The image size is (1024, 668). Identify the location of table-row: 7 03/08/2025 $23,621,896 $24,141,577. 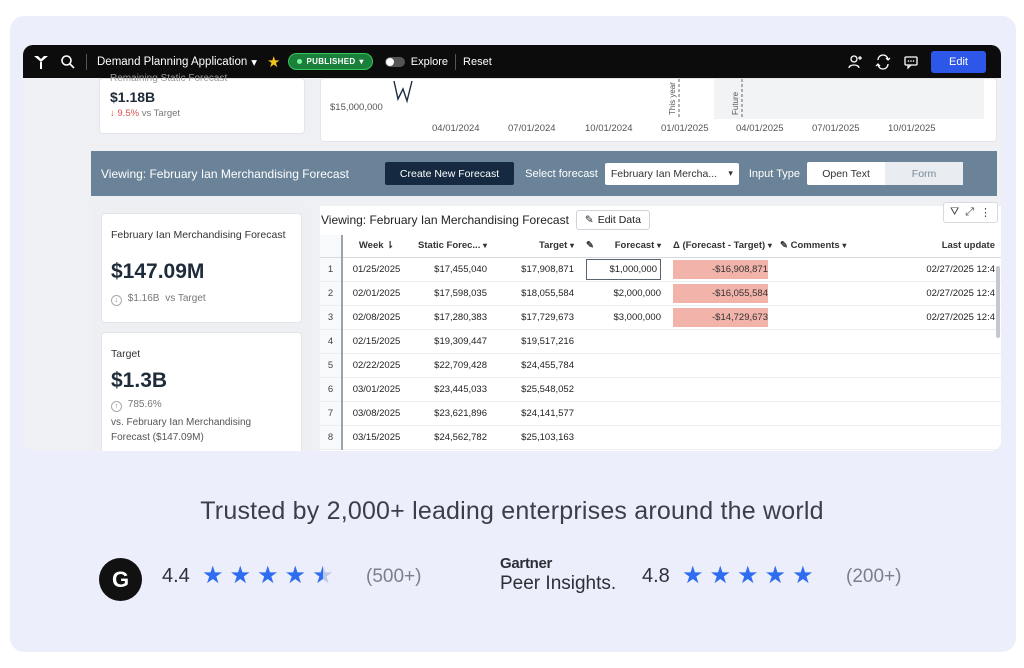
(660, 413).